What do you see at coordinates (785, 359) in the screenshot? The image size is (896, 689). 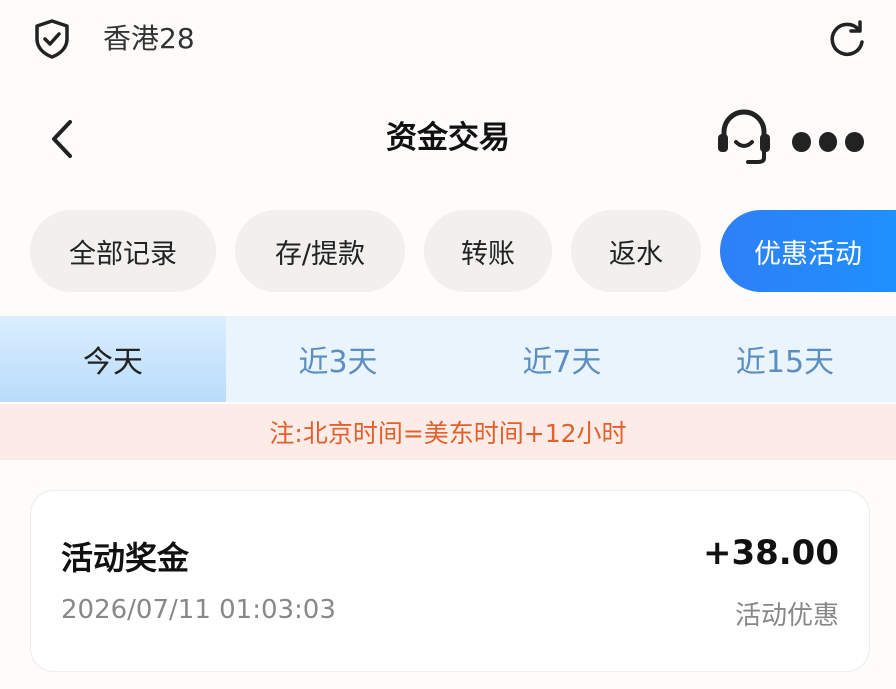 I see `tab-15-days: 近15天` at bounding box center [785, 359].